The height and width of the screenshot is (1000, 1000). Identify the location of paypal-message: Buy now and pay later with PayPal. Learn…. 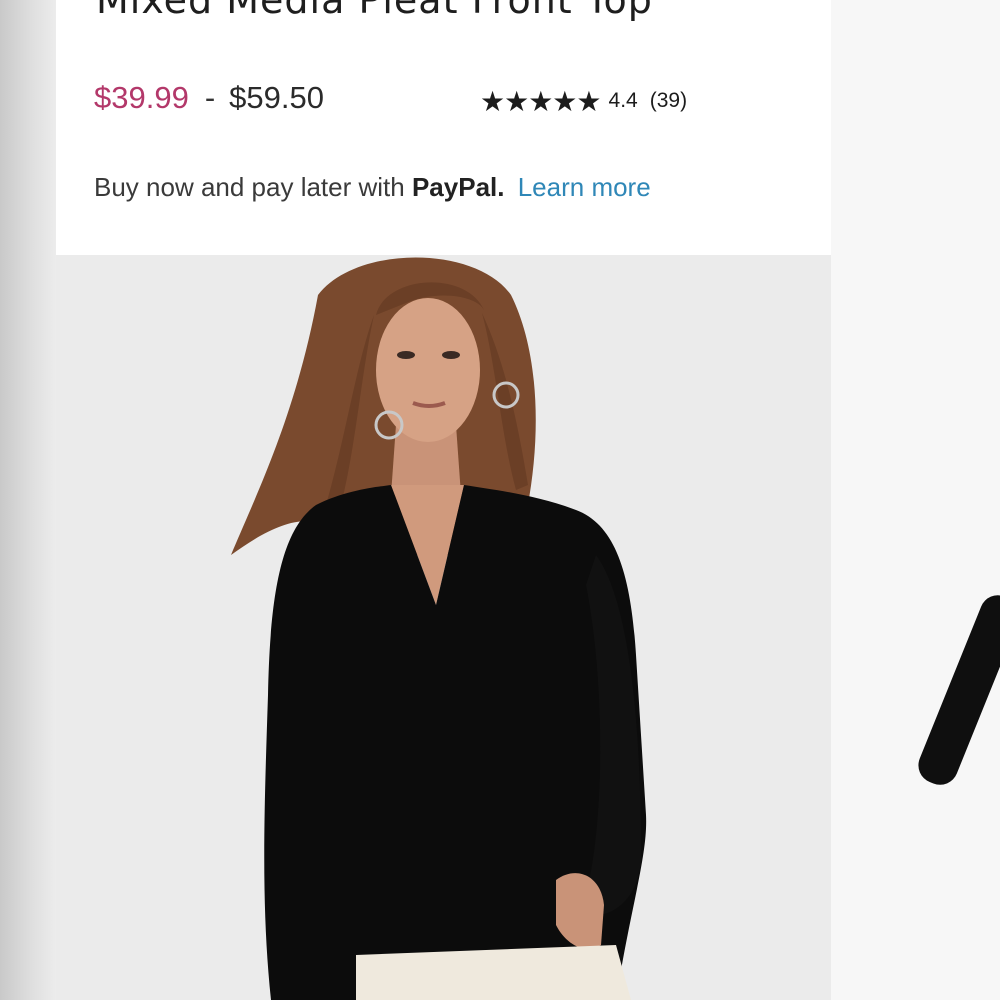
(372, 187).